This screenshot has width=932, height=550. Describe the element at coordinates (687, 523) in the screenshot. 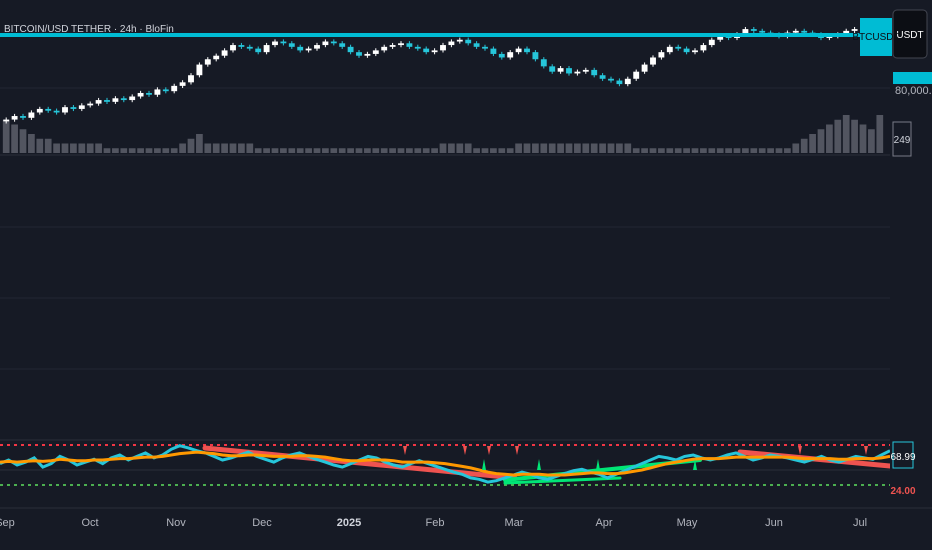

I see `time-axis-label: May` at that location.